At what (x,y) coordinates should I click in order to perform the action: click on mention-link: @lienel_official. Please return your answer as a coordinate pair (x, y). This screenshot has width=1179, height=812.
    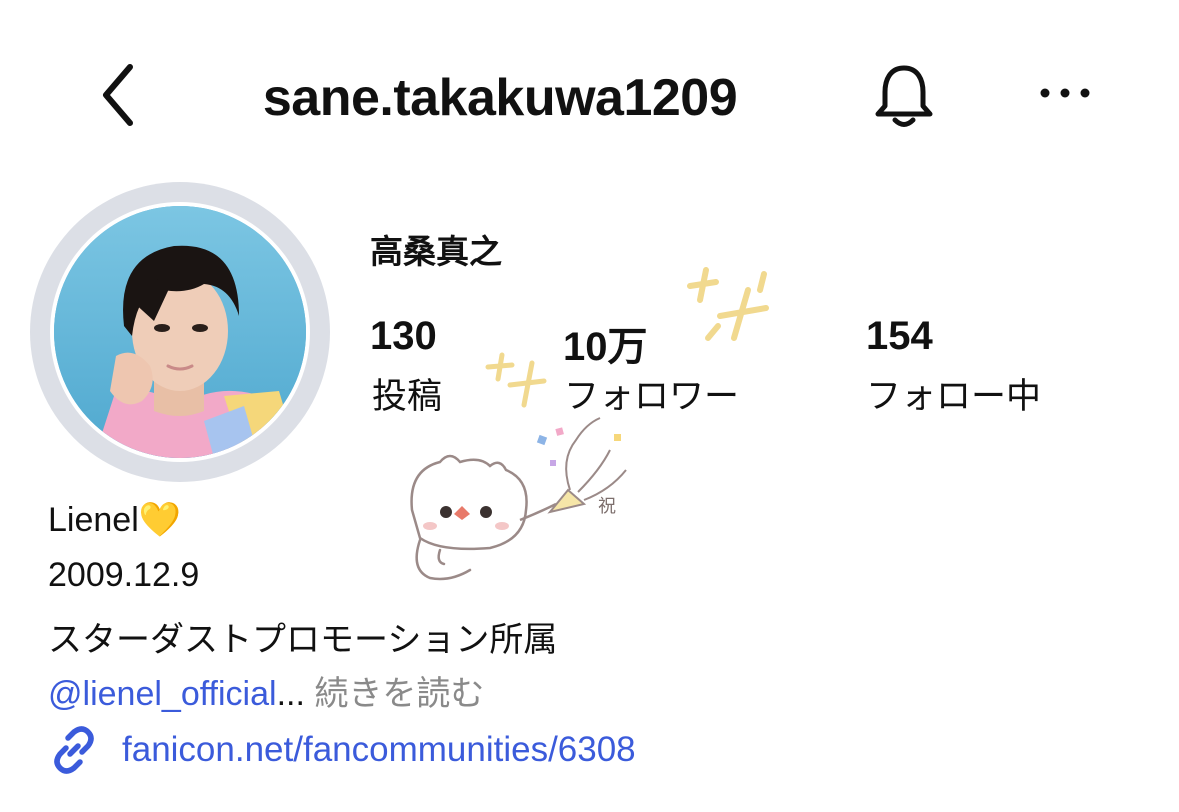
    Looking at the image, I should click on (162, 694).